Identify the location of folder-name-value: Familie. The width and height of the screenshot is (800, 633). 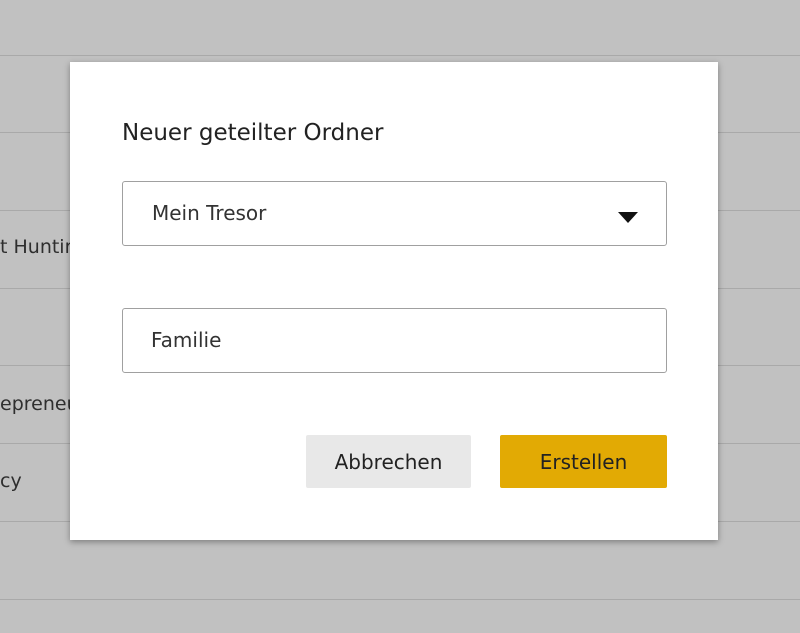
(186, 340).